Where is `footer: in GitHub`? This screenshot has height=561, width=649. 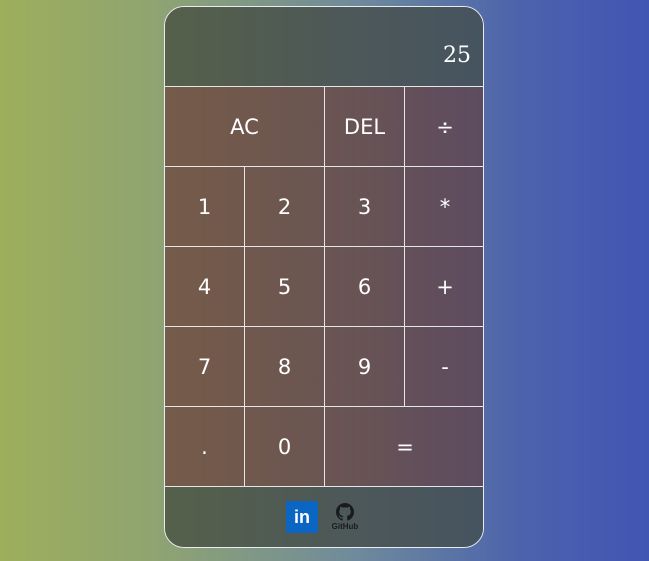 footer: in GitHub is located at coordinates (324, 517).